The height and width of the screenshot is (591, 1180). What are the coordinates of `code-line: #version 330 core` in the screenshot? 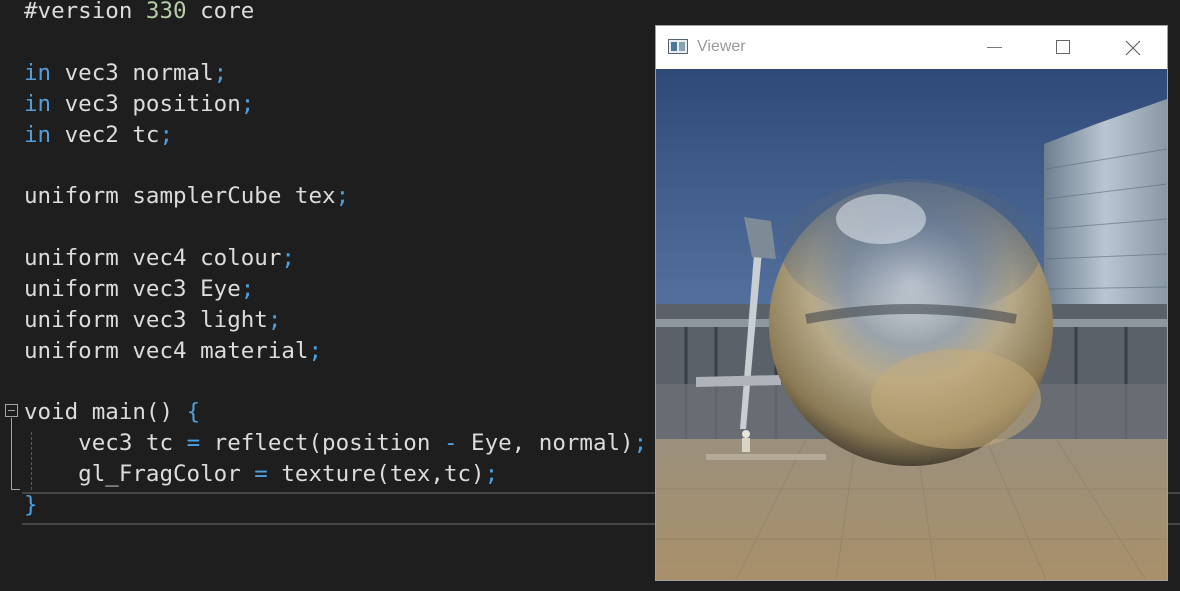 It's located at (139, 13).